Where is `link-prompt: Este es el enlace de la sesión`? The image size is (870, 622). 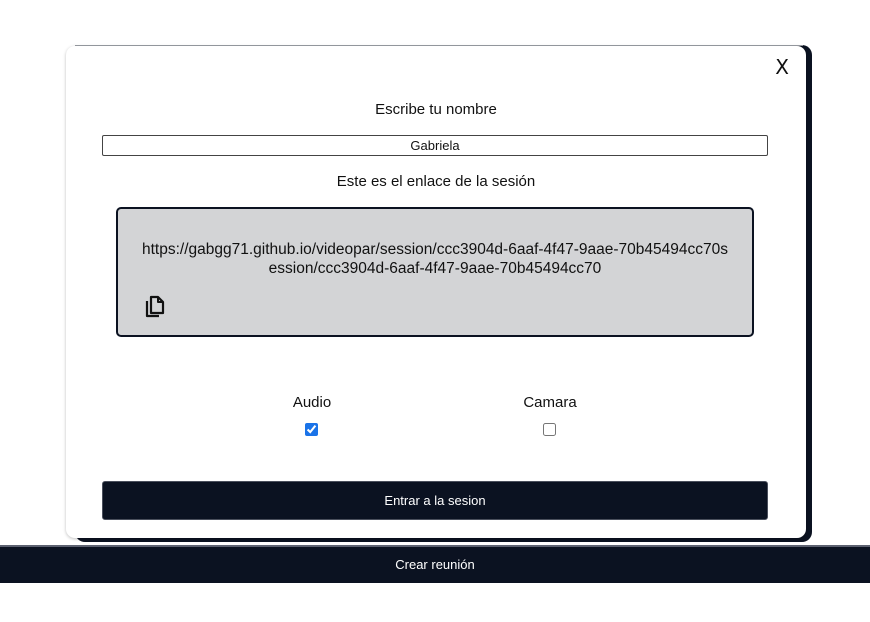 link-prompt: Este es el enlace de la sesión is located at coordinates (436, 181).